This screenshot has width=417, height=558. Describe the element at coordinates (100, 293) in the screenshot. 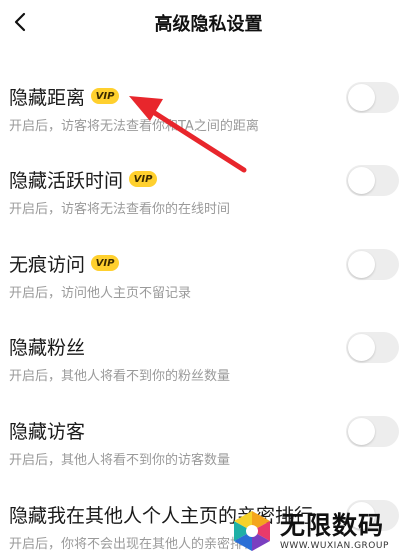

I see `setting-description: 开启后，访问他人主页不留记录` at that location.